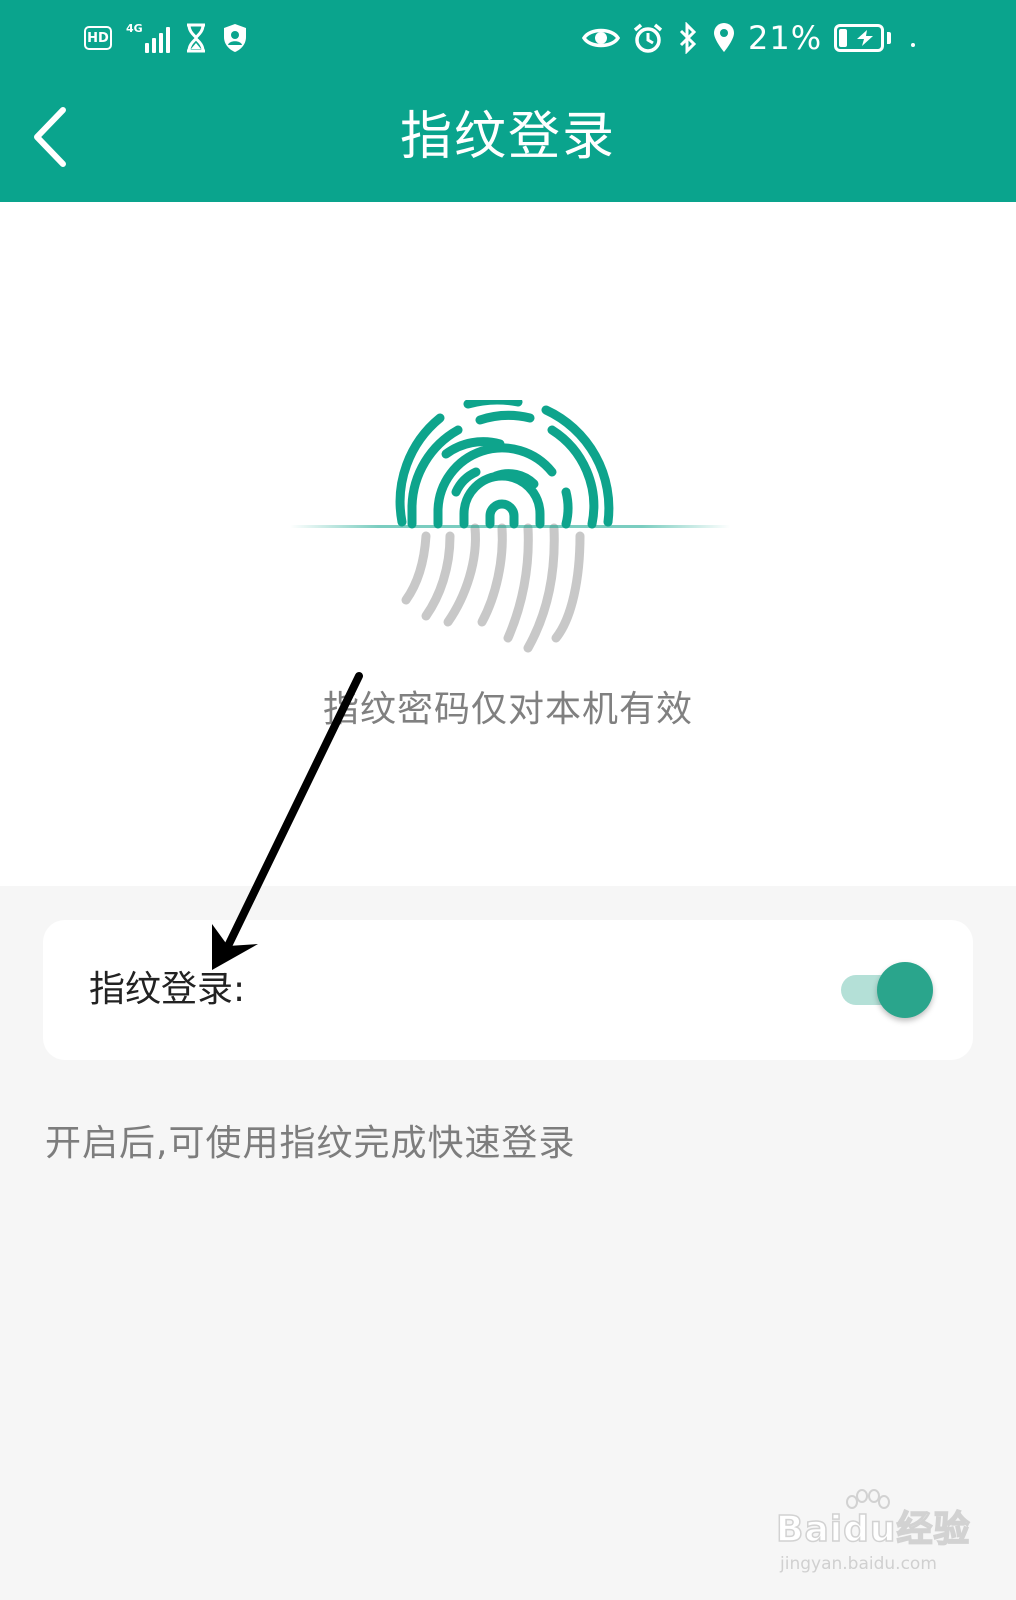  What do you see at coordinates (134, 28) in the screenshot?
I see `network-type: 4G` at bounding box center [134, 28].